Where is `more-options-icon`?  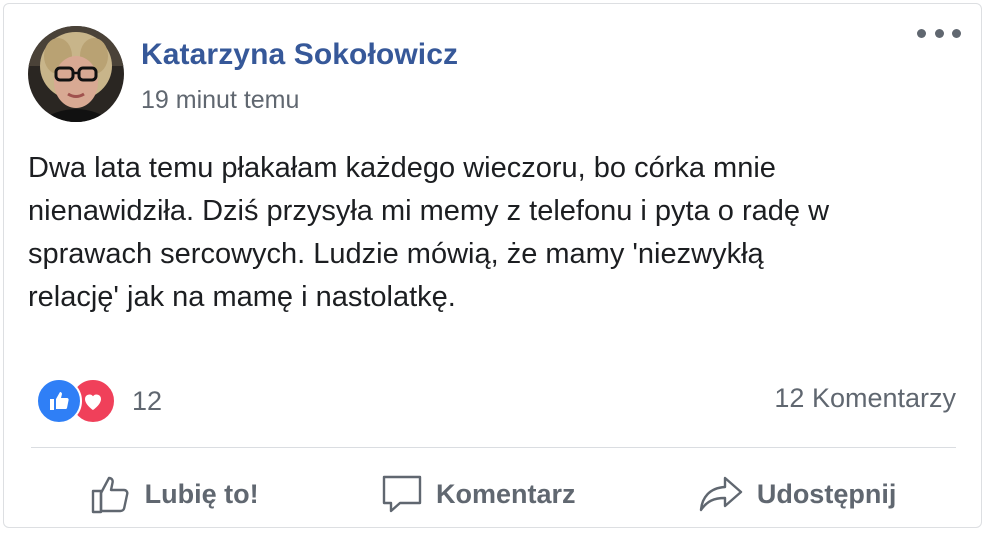 more-options-icon is located at coordinates (939, 33).